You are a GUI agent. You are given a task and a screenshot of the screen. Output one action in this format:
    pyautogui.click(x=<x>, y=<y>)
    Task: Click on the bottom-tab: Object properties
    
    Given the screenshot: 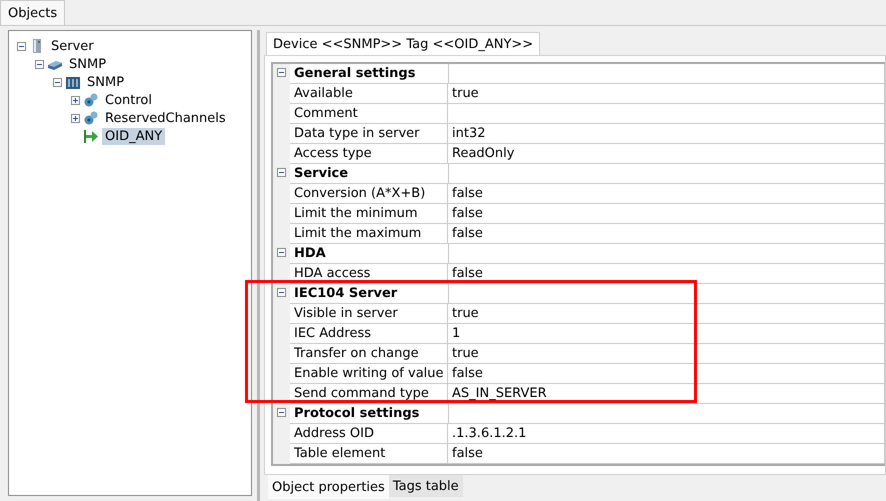 What is the action you would take?
    pyautogui.click(x=328, y=487)
    